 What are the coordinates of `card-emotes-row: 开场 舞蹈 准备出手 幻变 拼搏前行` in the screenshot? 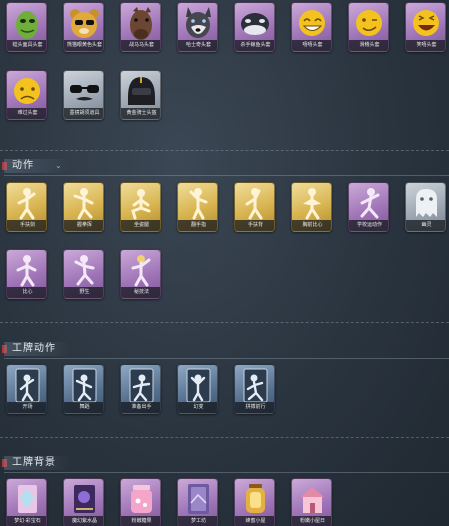 It's located at (224, 394).